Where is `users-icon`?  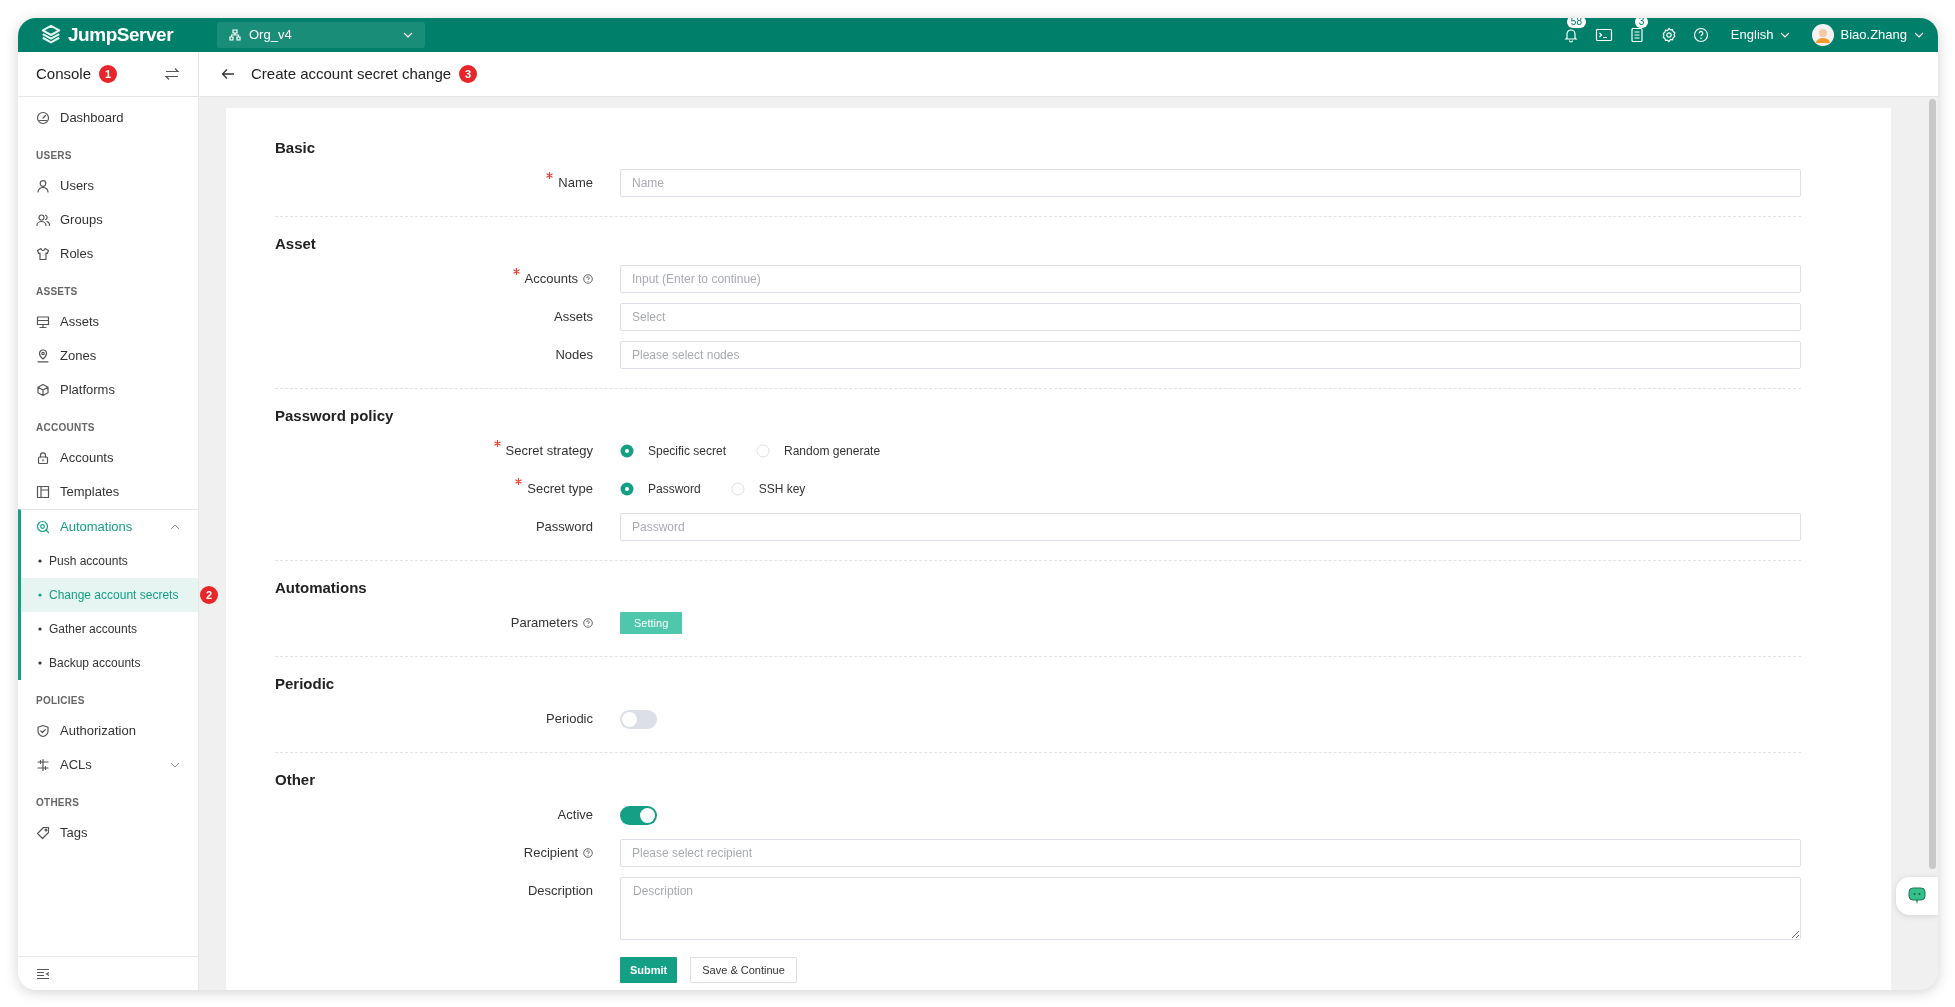 users-icon is located at coordinates (43, 220).